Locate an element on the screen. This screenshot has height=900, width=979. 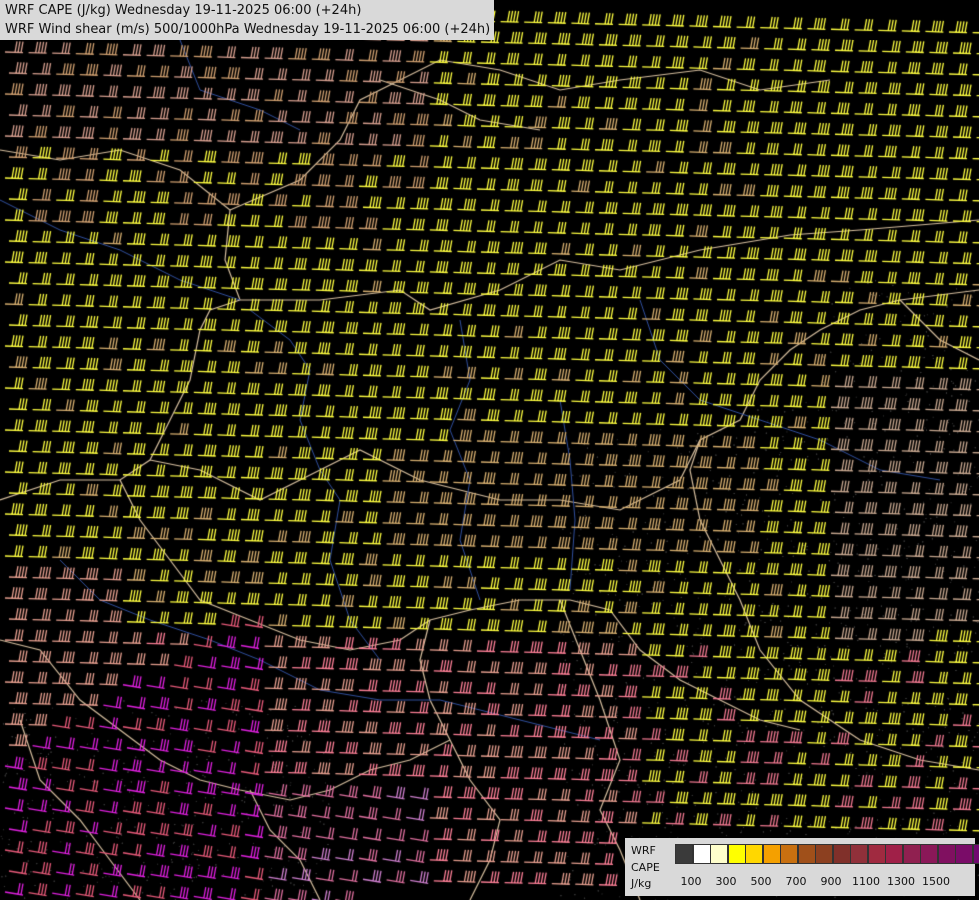
legend-tick-label: 1100 is located at coordinates (866, 881).